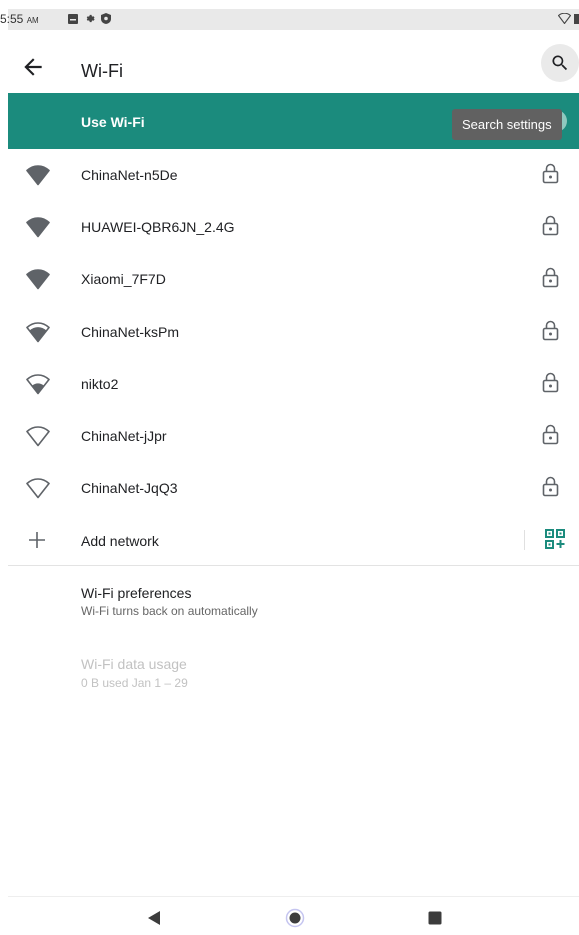 Image resolution: width=579 pixels, height=935 pixels. I want to click on network-row: nikto2, so click(293, 384).